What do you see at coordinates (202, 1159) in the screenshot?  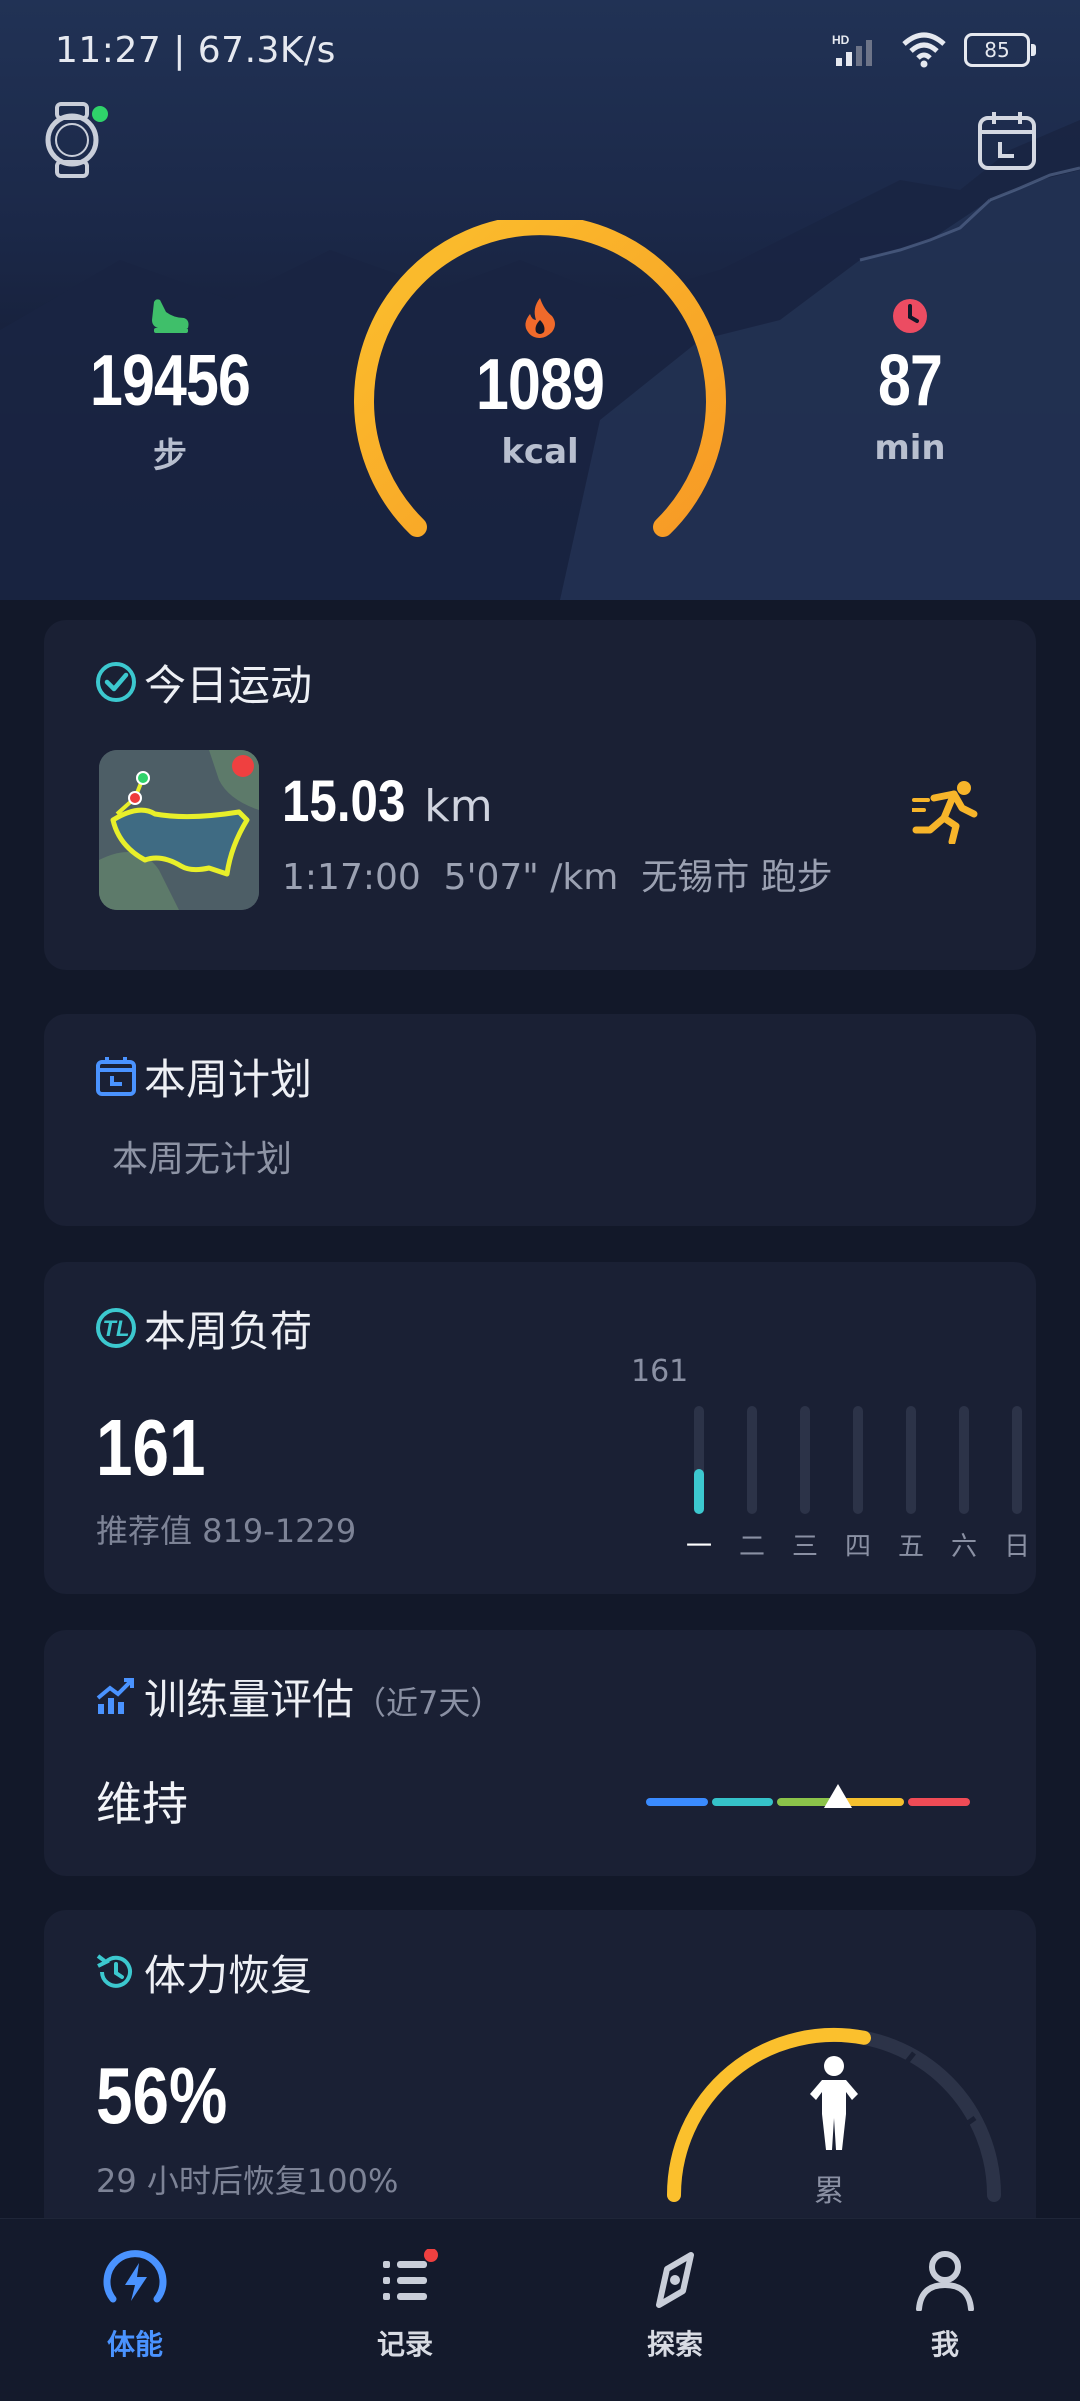 I see `weekly-plan-empty: 本周无计划` at bounding box center [202, 1159].